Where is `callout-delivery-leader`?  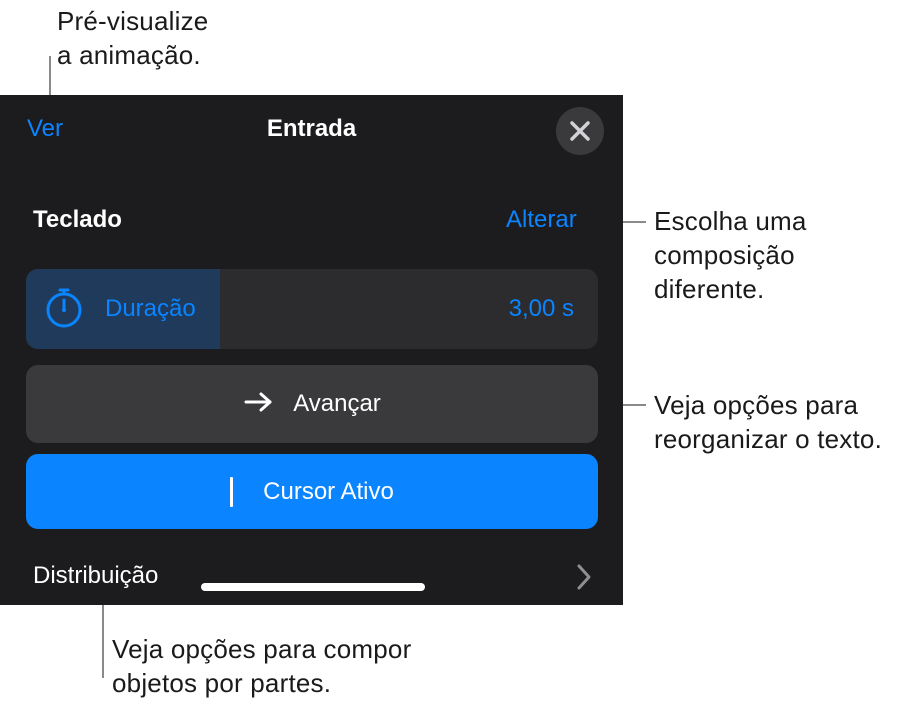 callout-delivery-leader is located at coordinates (103, 635).